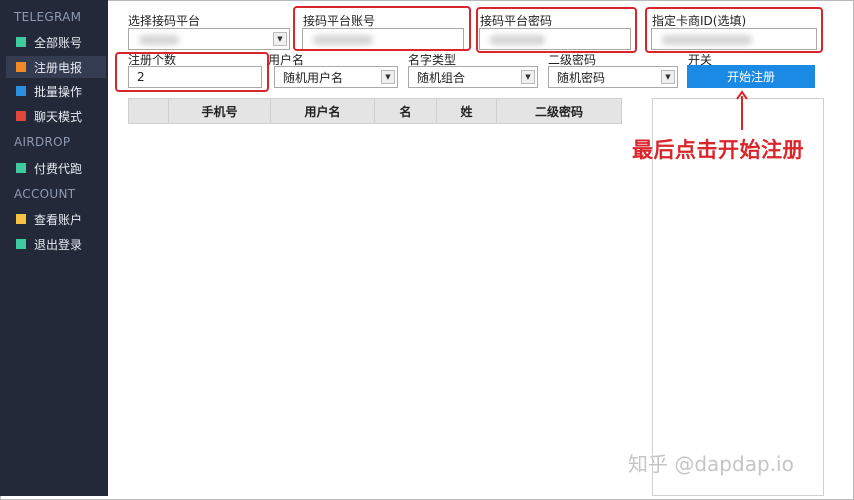 The image size is (854, 500). Describe the element at coordinates (581, 77) in the screenshot. I see `twofa-value: 随机密码` at that location.